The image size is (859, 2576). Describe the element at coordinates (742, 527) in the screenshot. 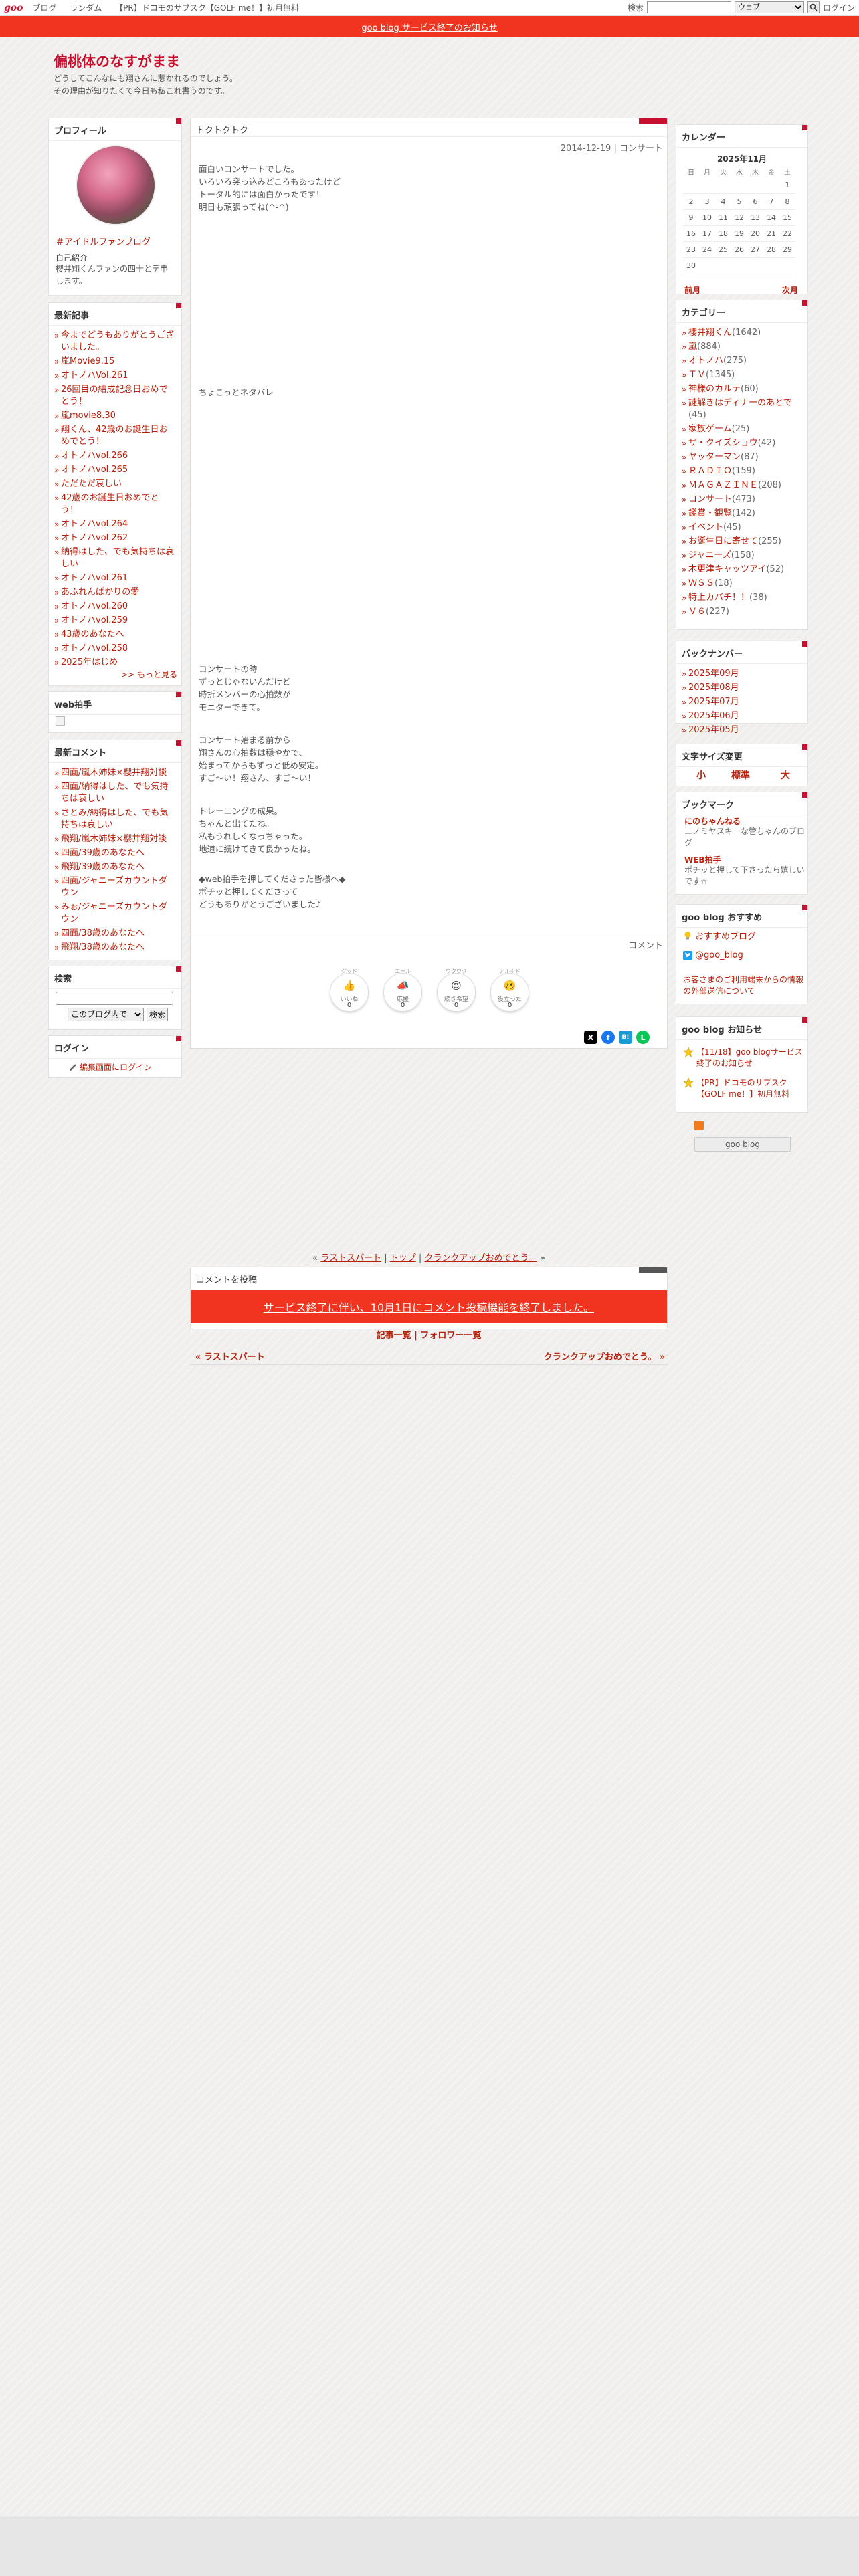

I see `category-link: イベント(45)` at that location.